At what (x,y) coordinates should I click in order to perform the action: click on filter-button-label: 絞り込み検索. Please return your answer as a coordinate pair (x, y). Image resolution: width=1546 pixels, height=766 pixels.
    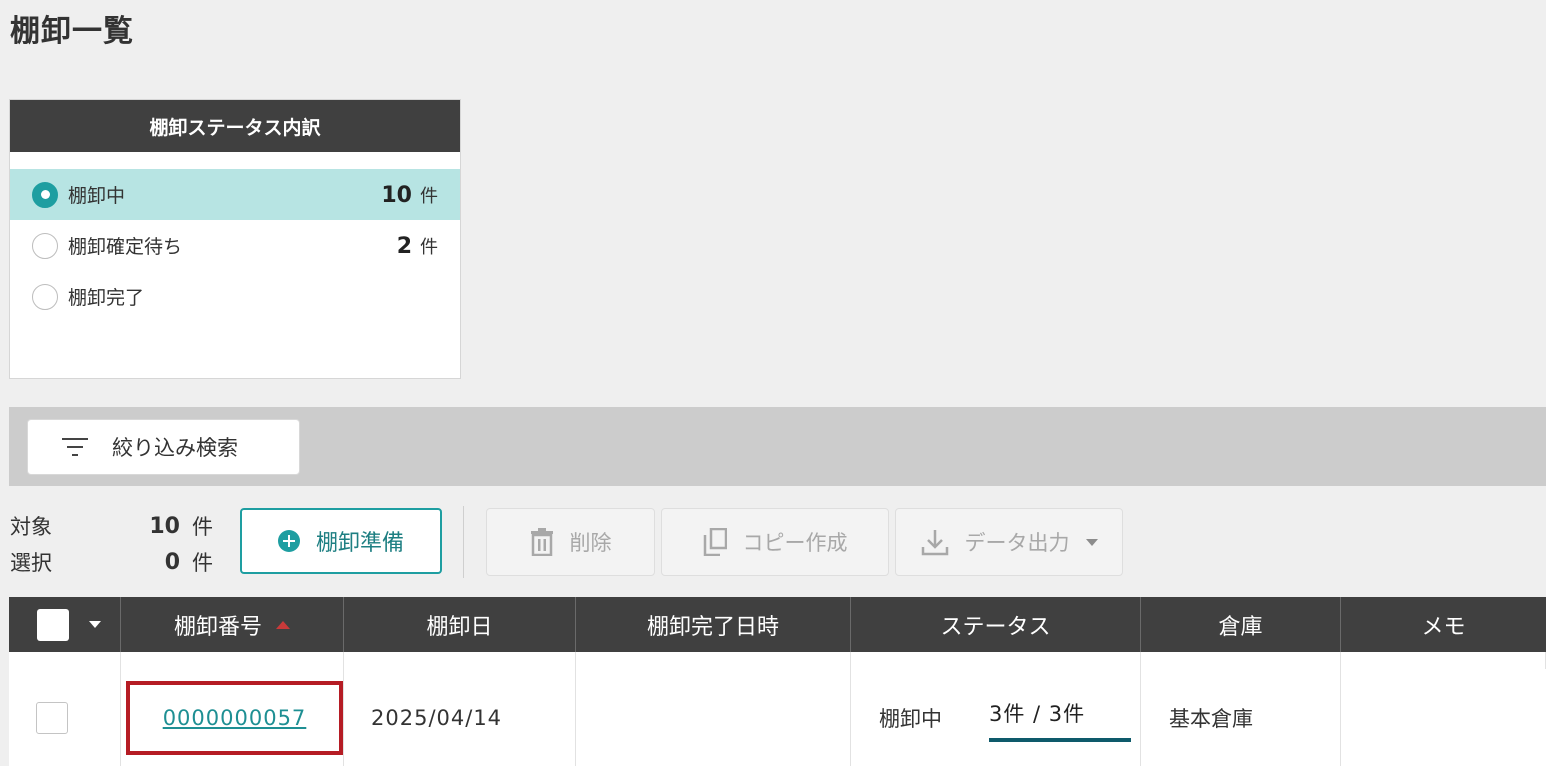
    Looking at the image, I should click on (175, 448).